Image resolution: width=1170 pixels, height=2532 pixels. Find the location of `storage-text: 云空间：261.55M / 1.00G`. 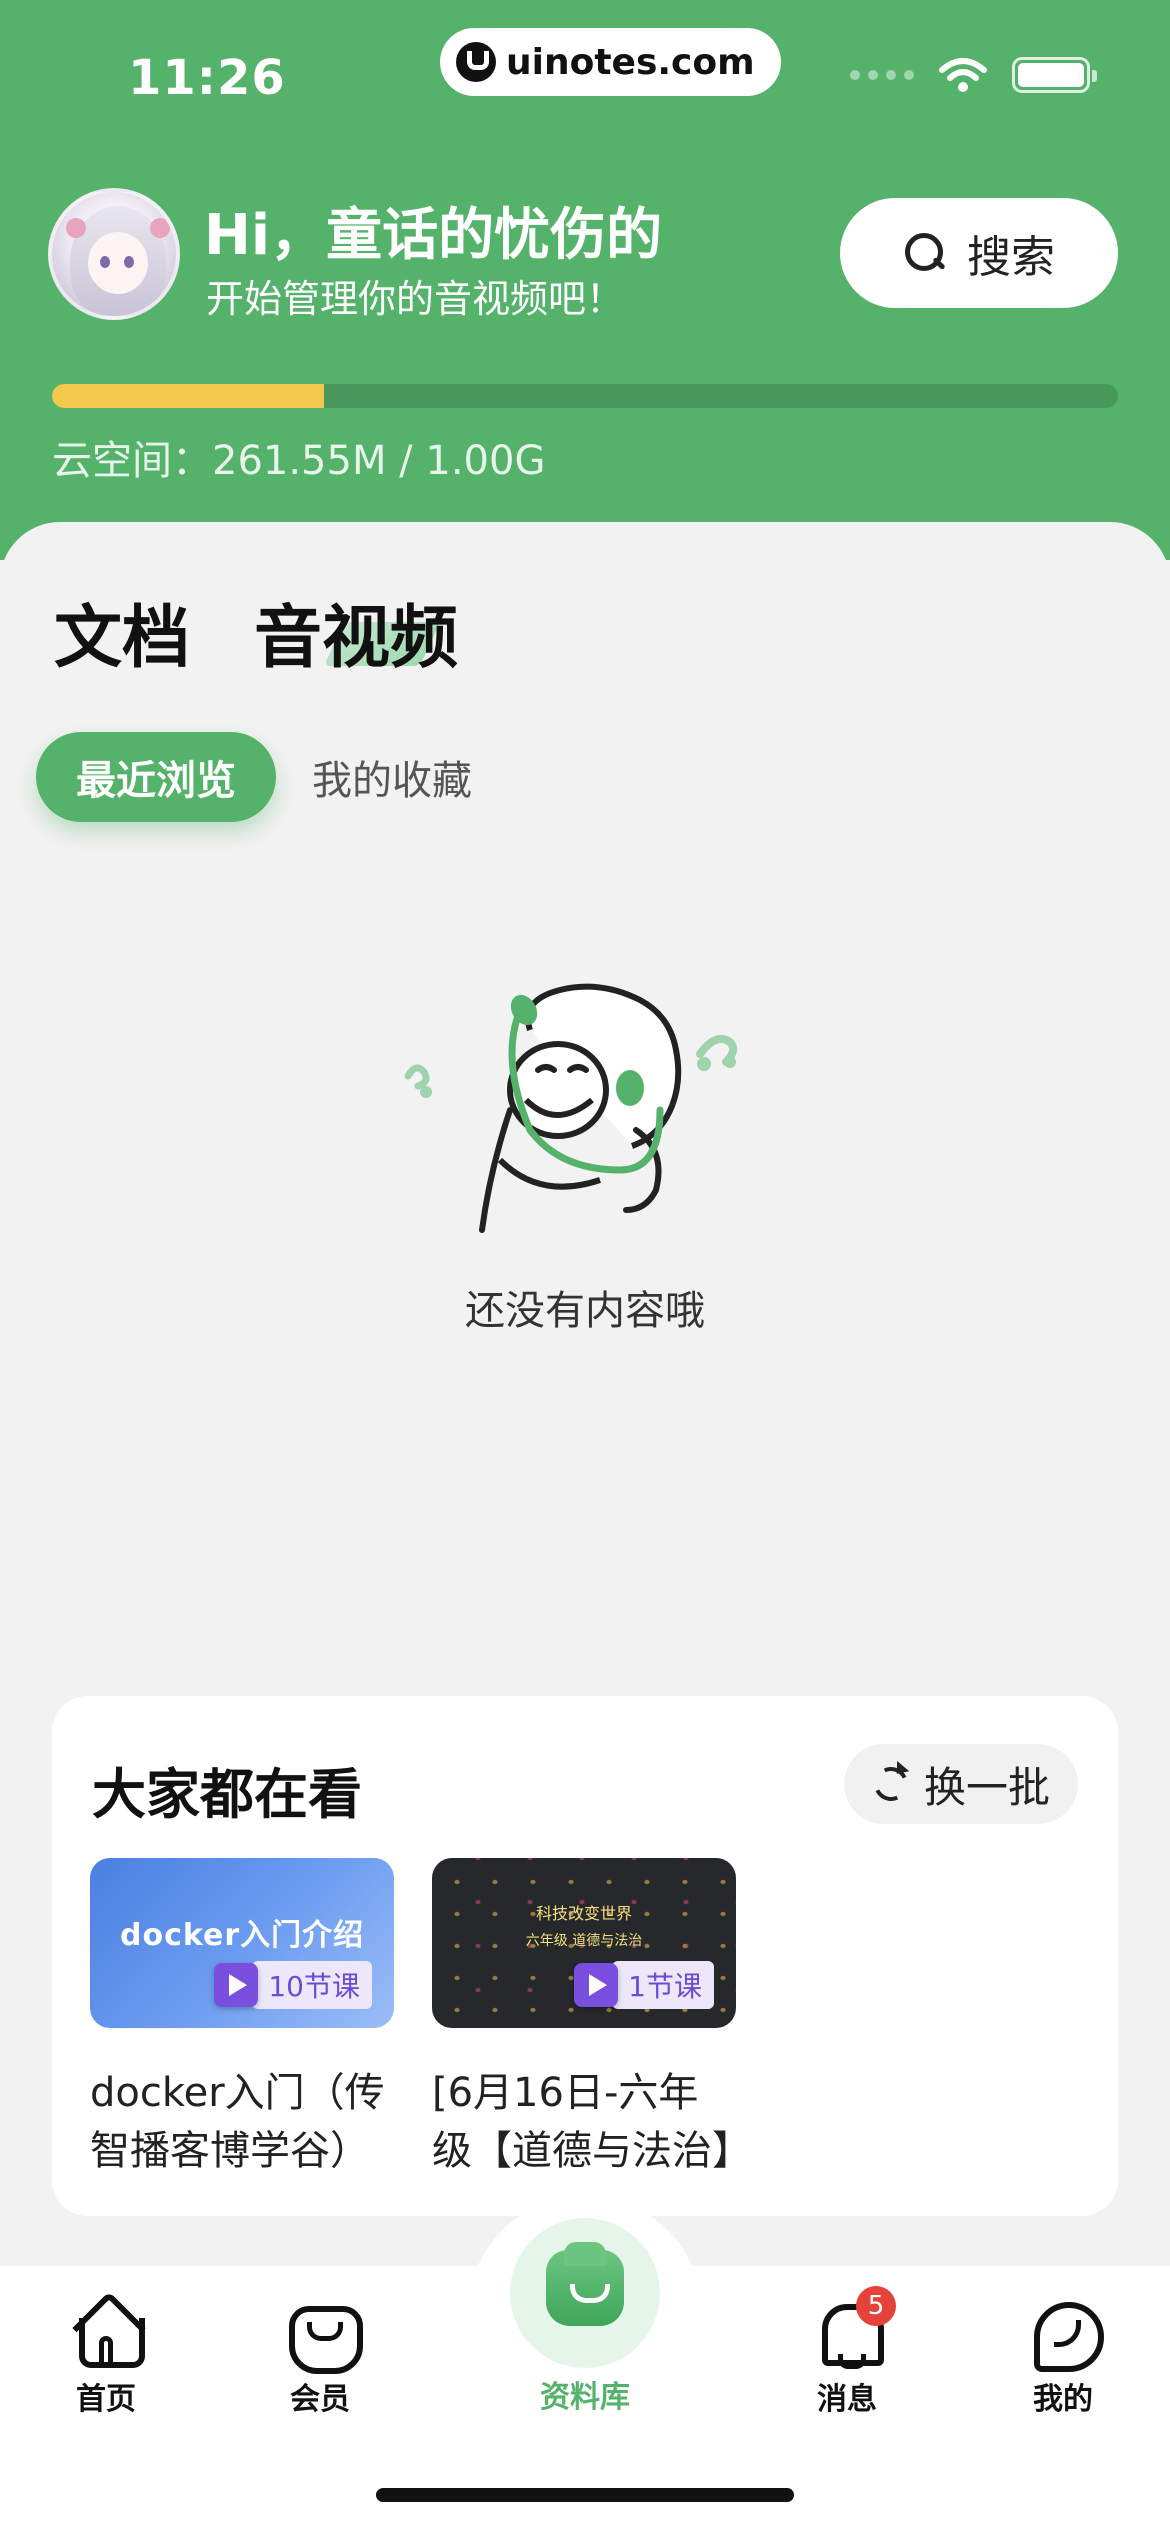

storage-text: 云空间：261.55M / 1.00G is located at coordinates (299, 461).